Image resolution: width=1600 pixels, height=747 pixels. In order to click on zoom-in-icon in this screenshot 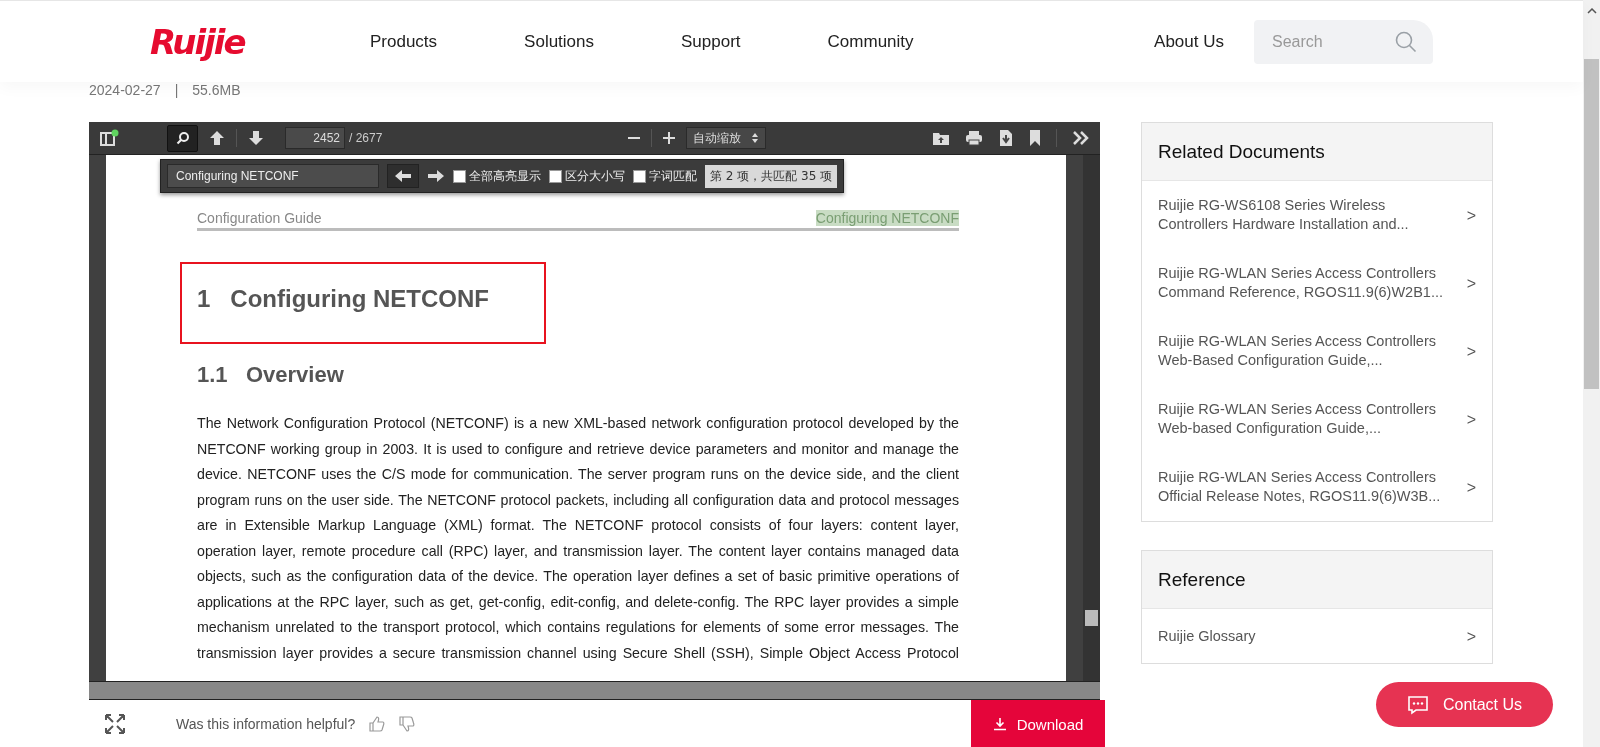, I will do `click(669, 138)`.